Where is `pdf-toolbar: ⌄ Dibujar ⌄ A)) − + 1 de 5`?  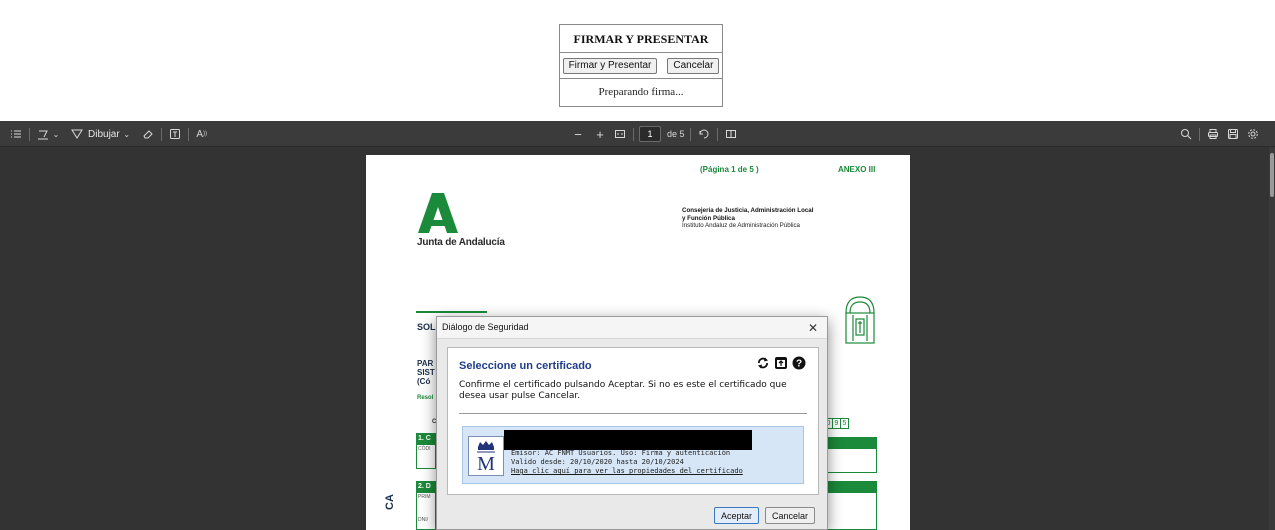 pdf-toolbar: ⌄ Dibujar ⌄ A)) − + 1 de 5 is located at coordinates (637, 134).